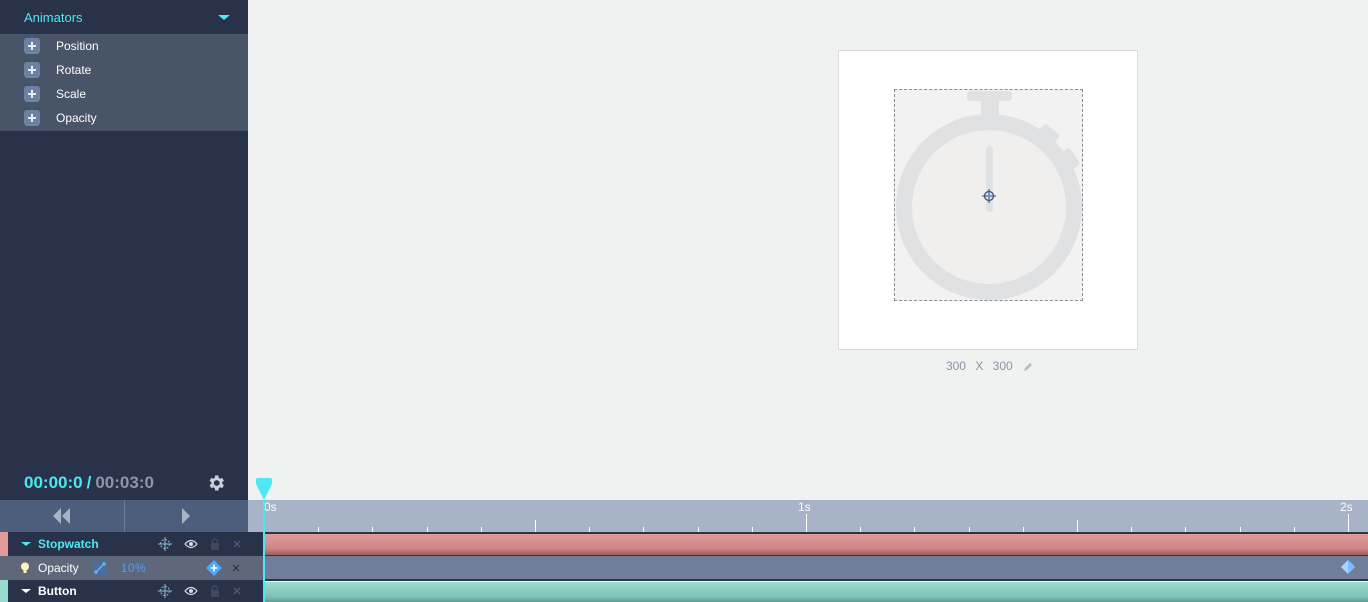 This screenshot has width=1368, height=602. I want to click on ruler-label-1s: 1s, so click(804, 507).